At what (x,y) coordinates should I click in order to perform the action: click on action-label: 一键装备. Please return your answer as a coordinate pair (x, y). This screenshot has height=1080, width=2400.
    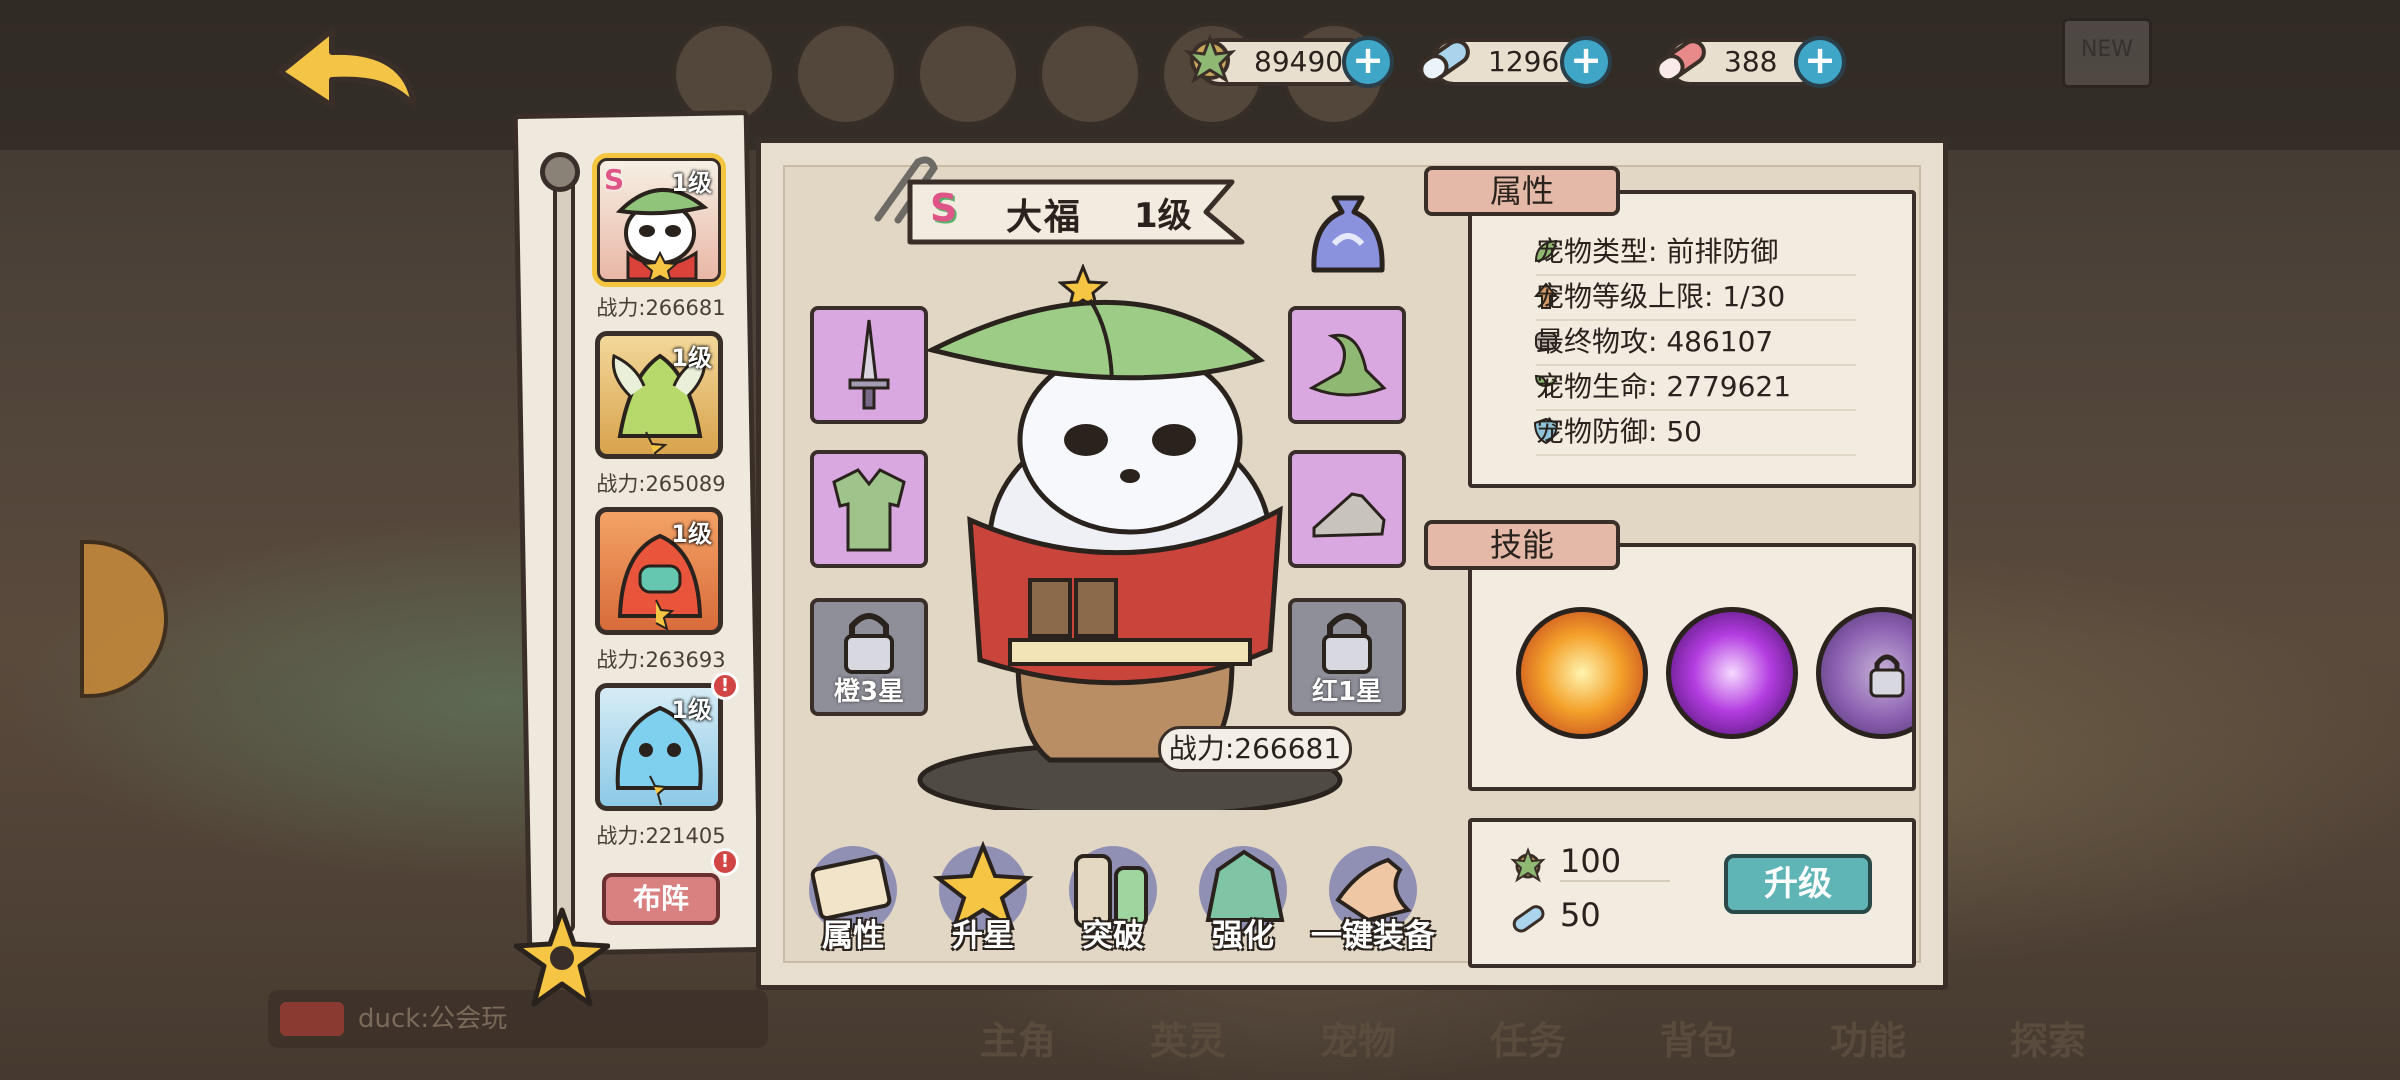
    Looking at the image, I should click on (1373, 936).